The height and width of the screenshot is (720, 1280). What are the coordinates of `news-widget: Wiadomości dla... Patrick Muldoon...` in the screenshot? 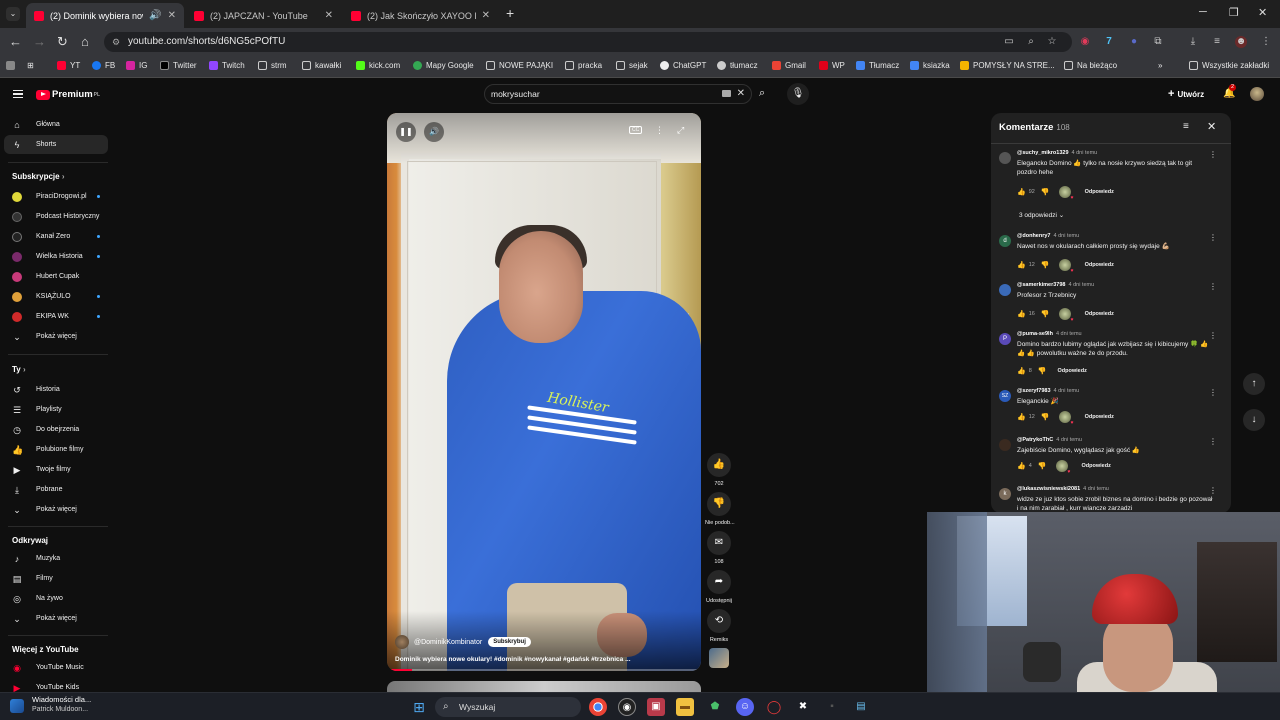 It's located at (50, 705).